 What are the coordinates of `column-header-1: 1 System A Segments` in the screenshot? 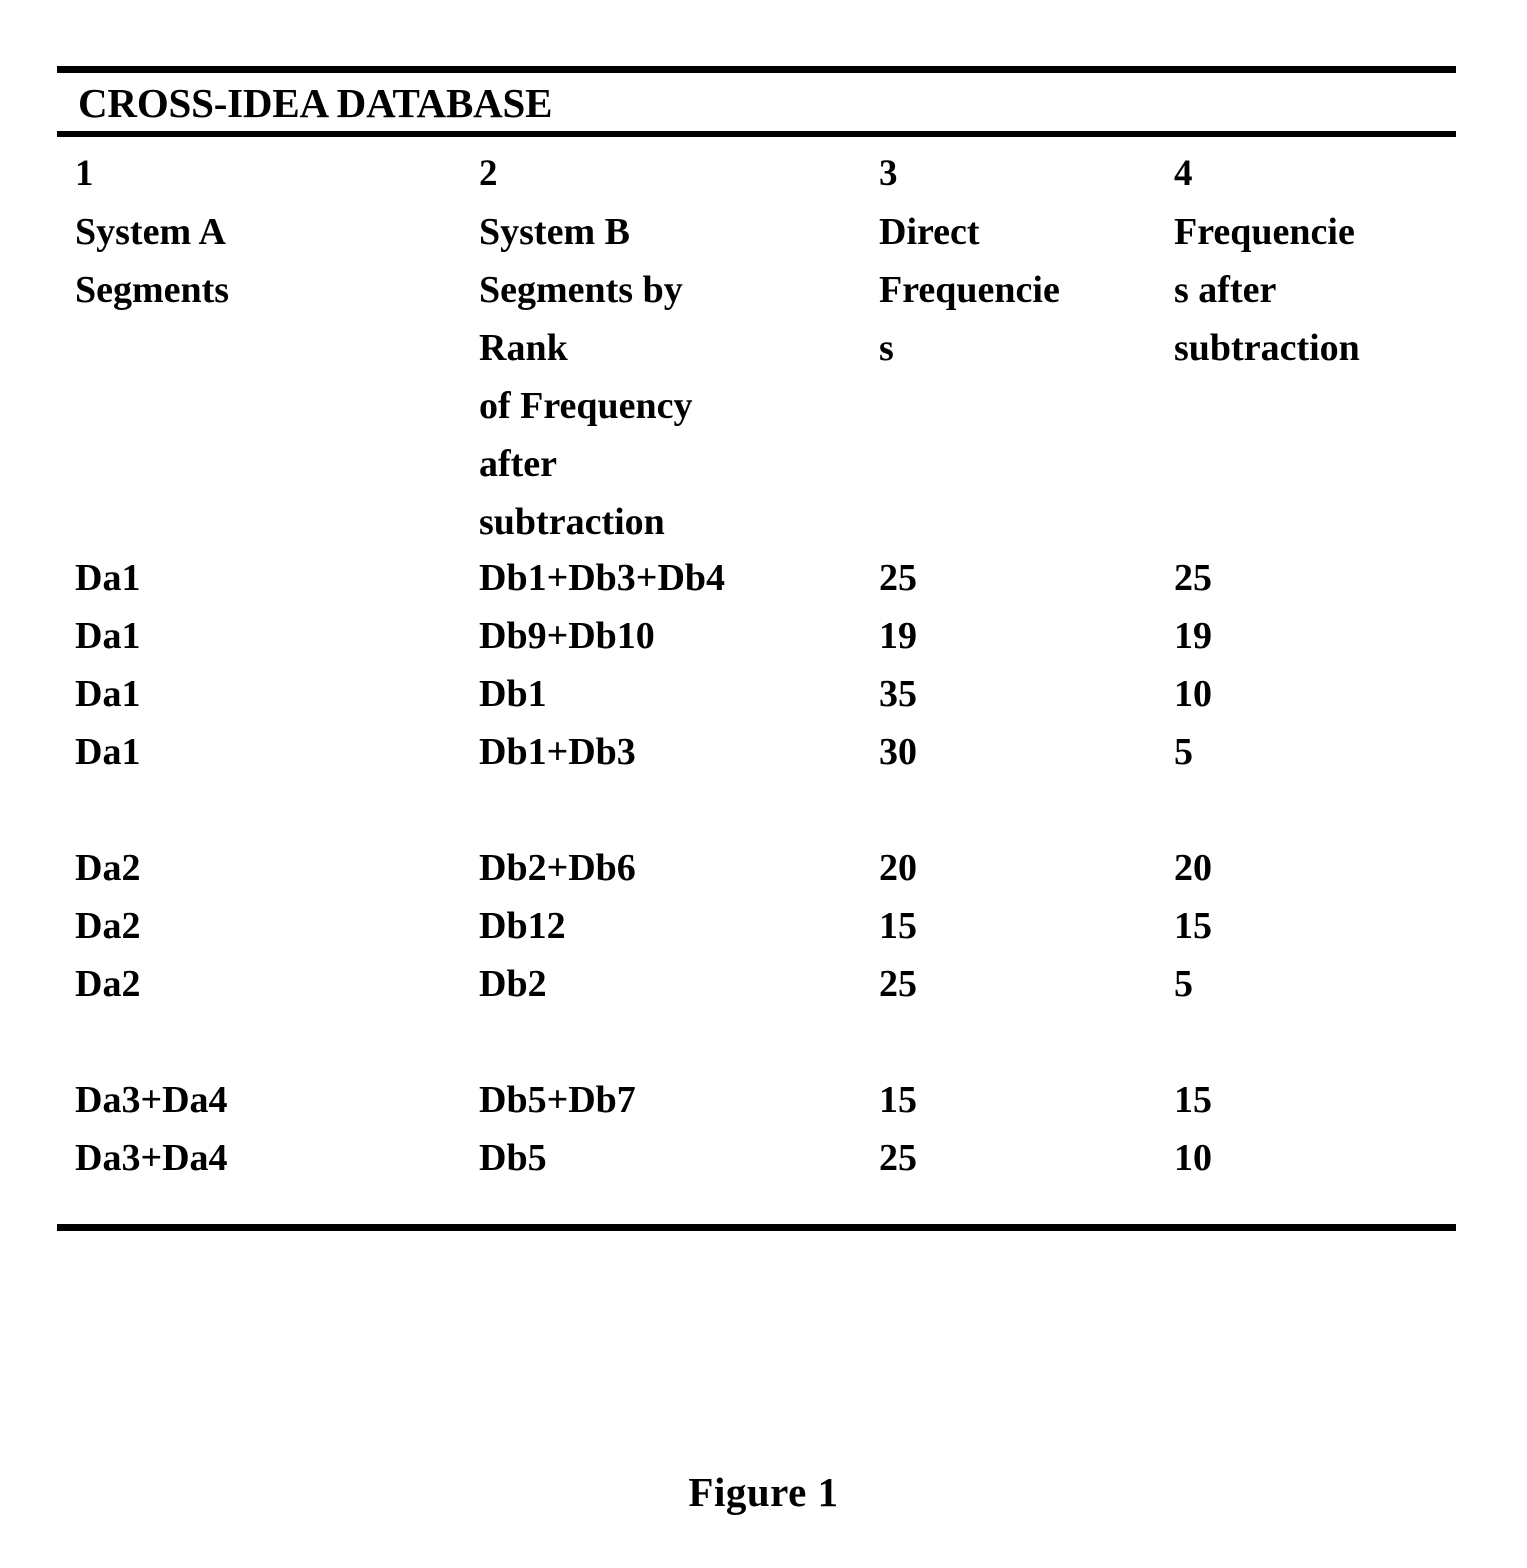 It's located at (275, 232).